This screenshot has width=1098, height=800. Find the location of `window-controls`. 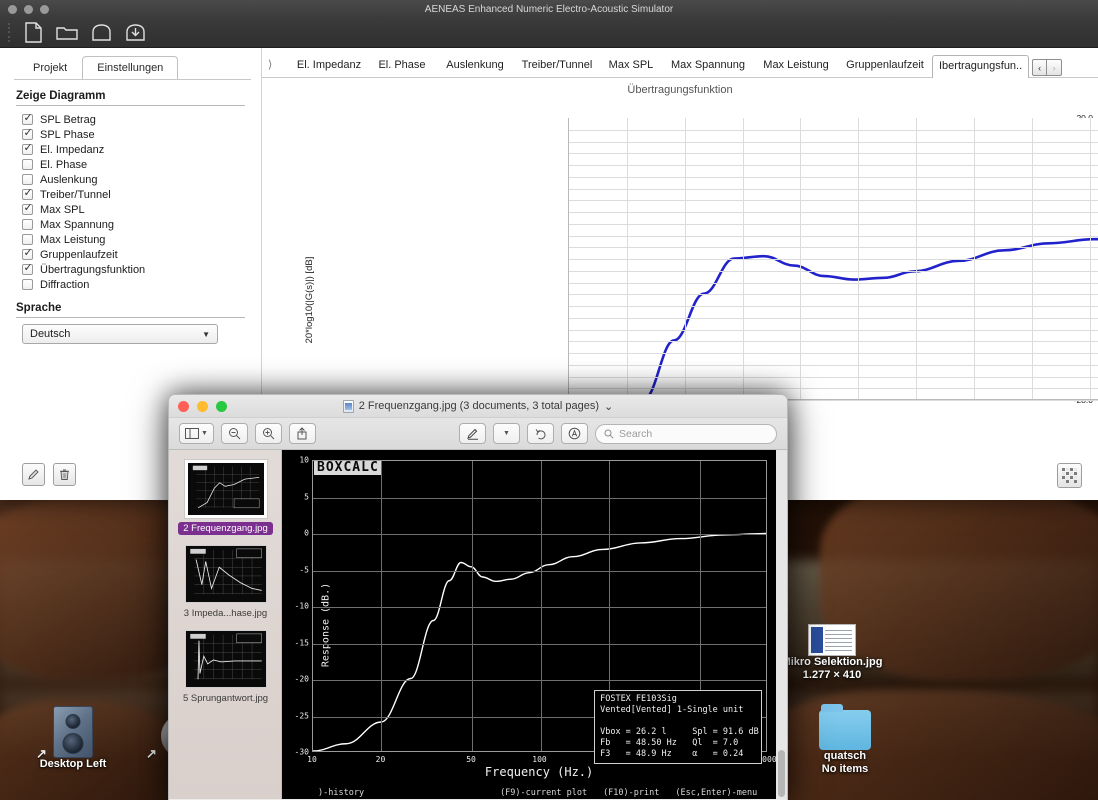

window-controls is located at coordinates (28, 9).